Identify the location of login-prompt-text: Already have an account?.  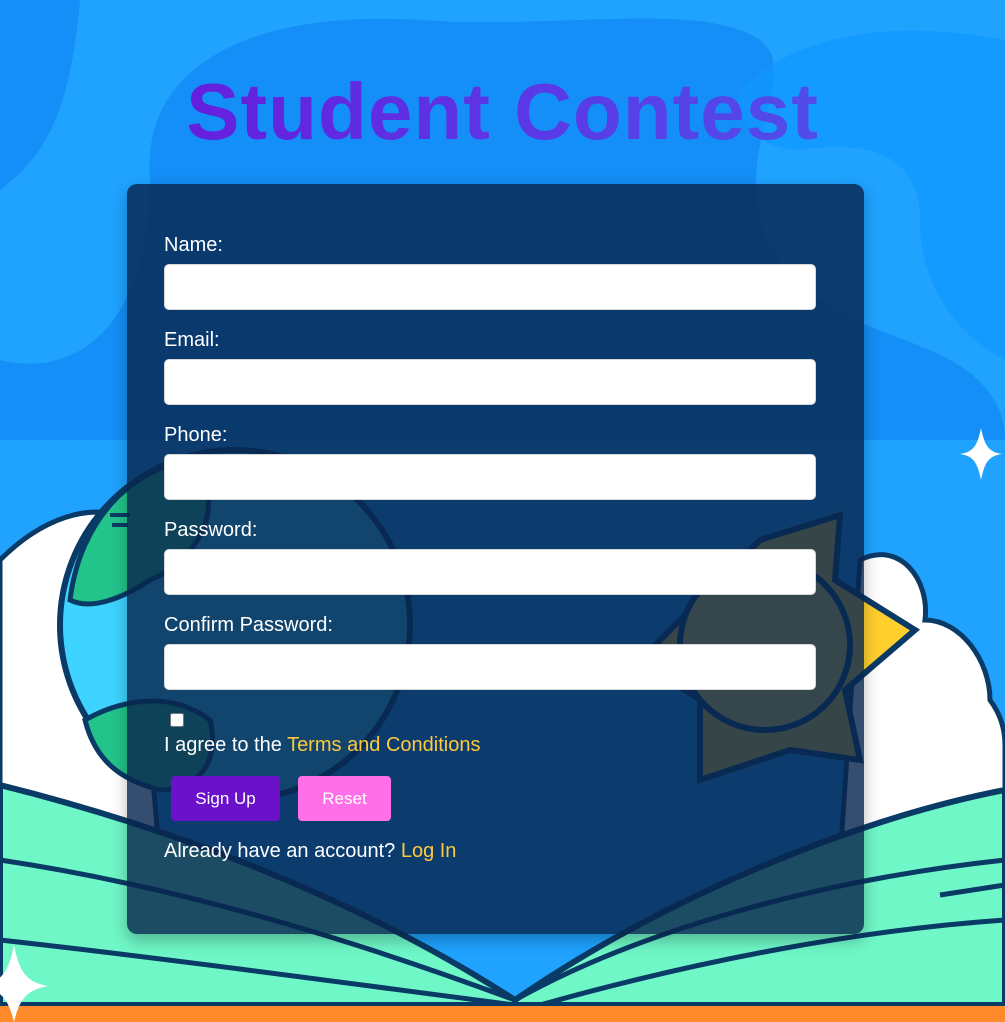
(282, 851).